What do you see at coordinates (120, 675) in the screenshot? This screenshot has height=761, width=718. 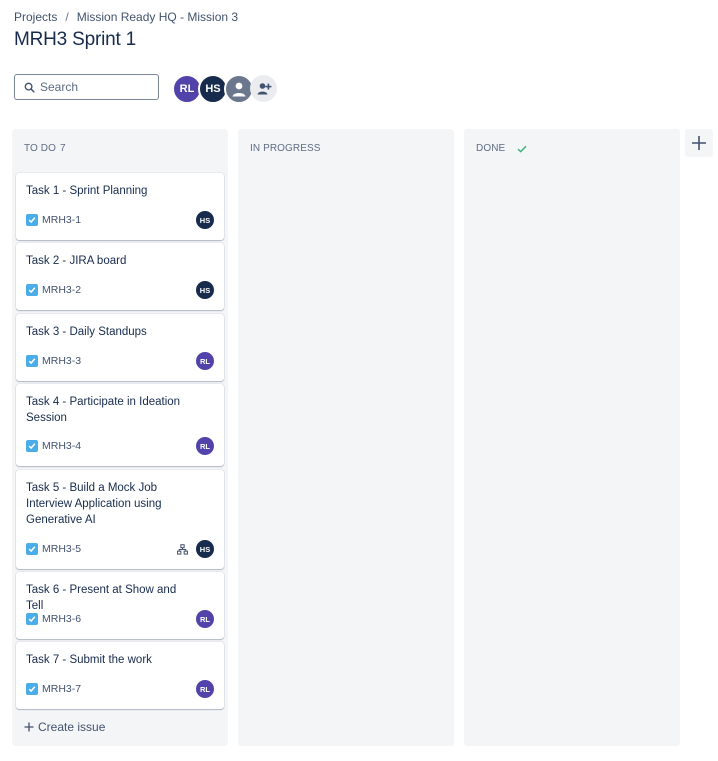 I see `issue-card: Task 7 - Submit the work MRH3-7 RL` at bounding box center [120, 675].